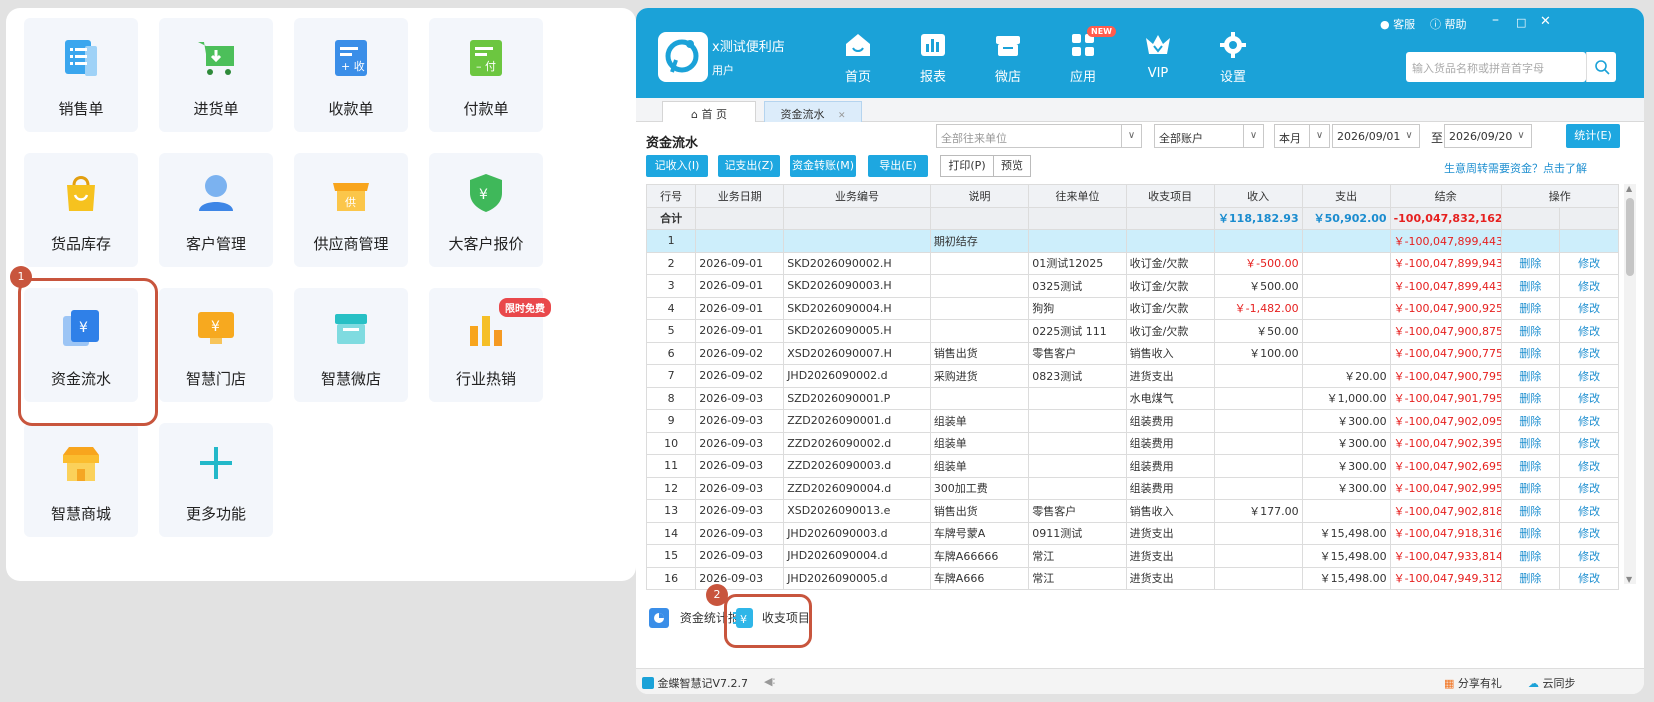 The width and height of the screenshot is (1654, 702). What do you see at coordinates (1521, 22) in the screenshot?
I see `maximize-button: □` at bounding box center [1521, 22].